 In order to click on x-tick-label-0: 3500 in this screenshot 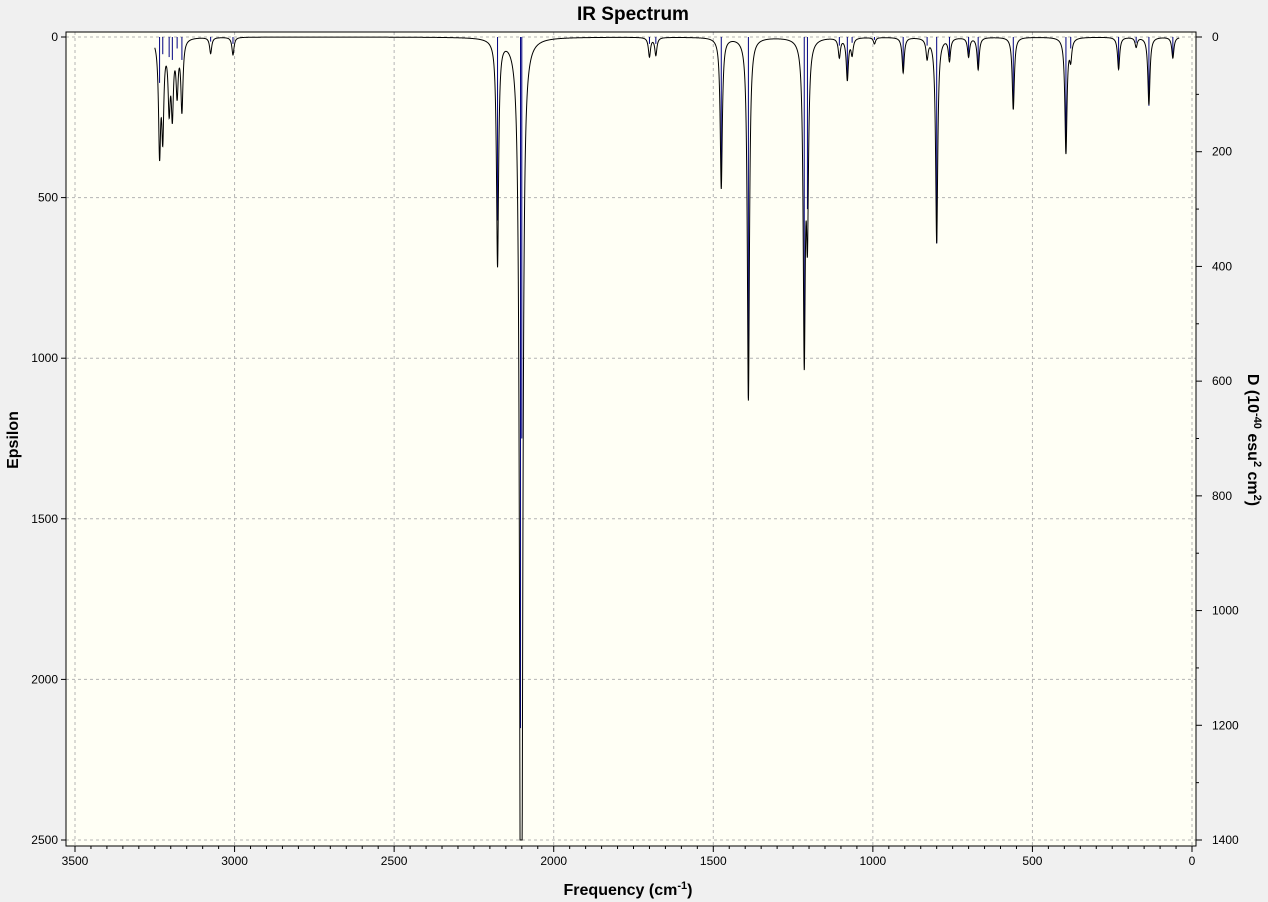, I will do `click(75, 861)`.